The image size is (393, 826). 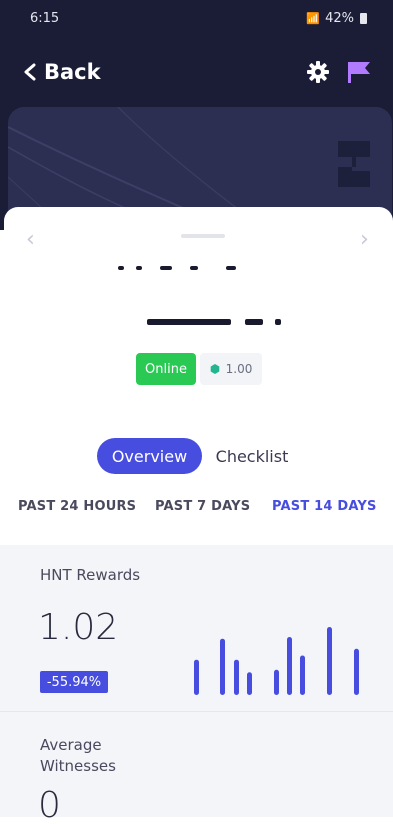 What do you see at coordinates (276, 661) in the screenshot?
I see `rewards-bar-chart` at bounding box center [276, 661].